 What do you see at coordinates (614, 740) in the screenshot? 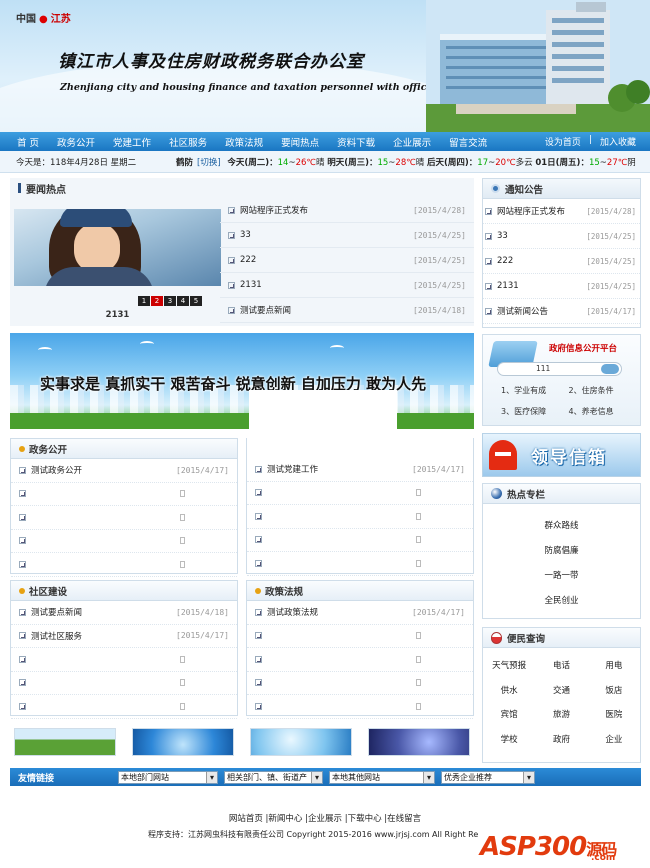
I see `service-item: 企业` at bounding box center [614, 740].